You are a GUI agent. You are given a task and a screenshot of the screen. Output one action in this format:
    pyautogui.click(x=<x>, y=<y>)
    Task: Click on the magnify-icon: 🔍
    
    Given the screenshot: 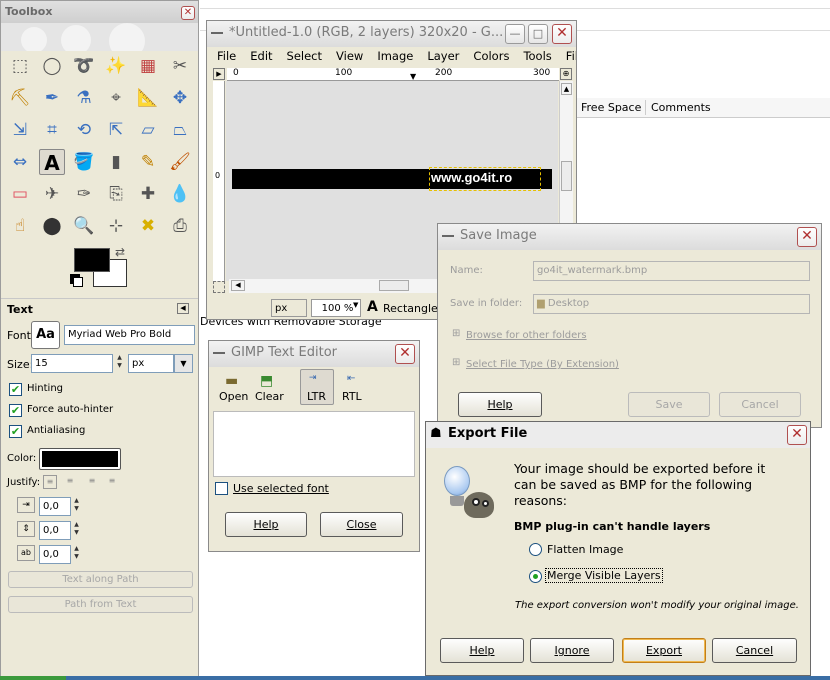 What is the action you would take?
    pyautogui.click(x=84, y=226)
    